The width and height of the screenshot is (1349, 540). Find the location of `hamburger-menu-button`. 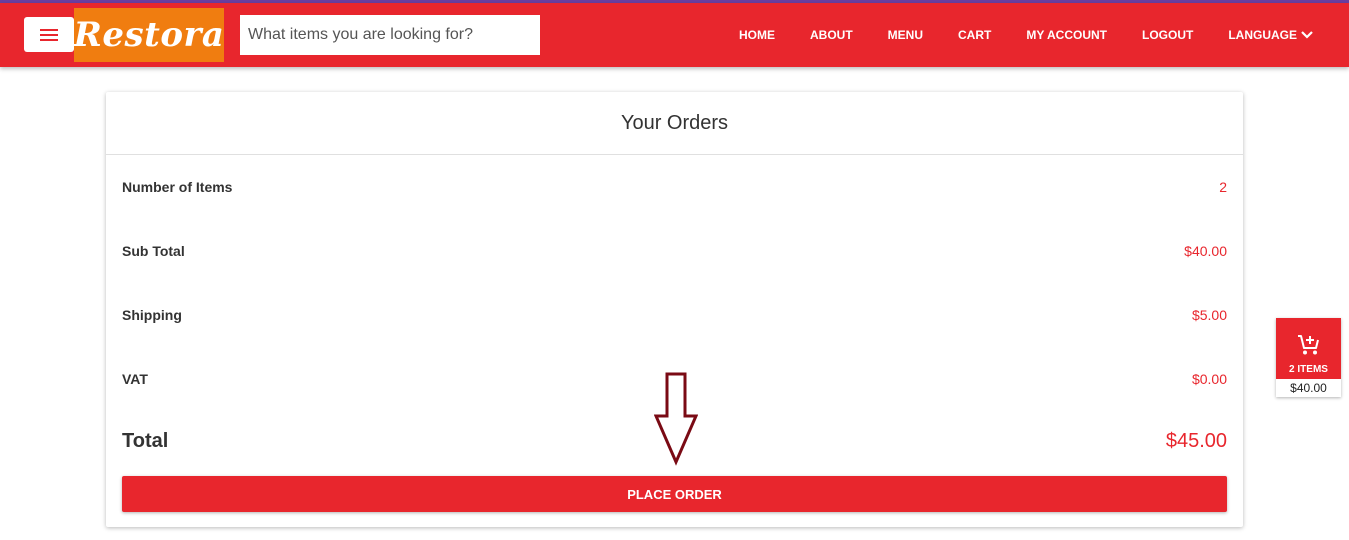

hamburger-menu-button is located at coordinates (49, 34).